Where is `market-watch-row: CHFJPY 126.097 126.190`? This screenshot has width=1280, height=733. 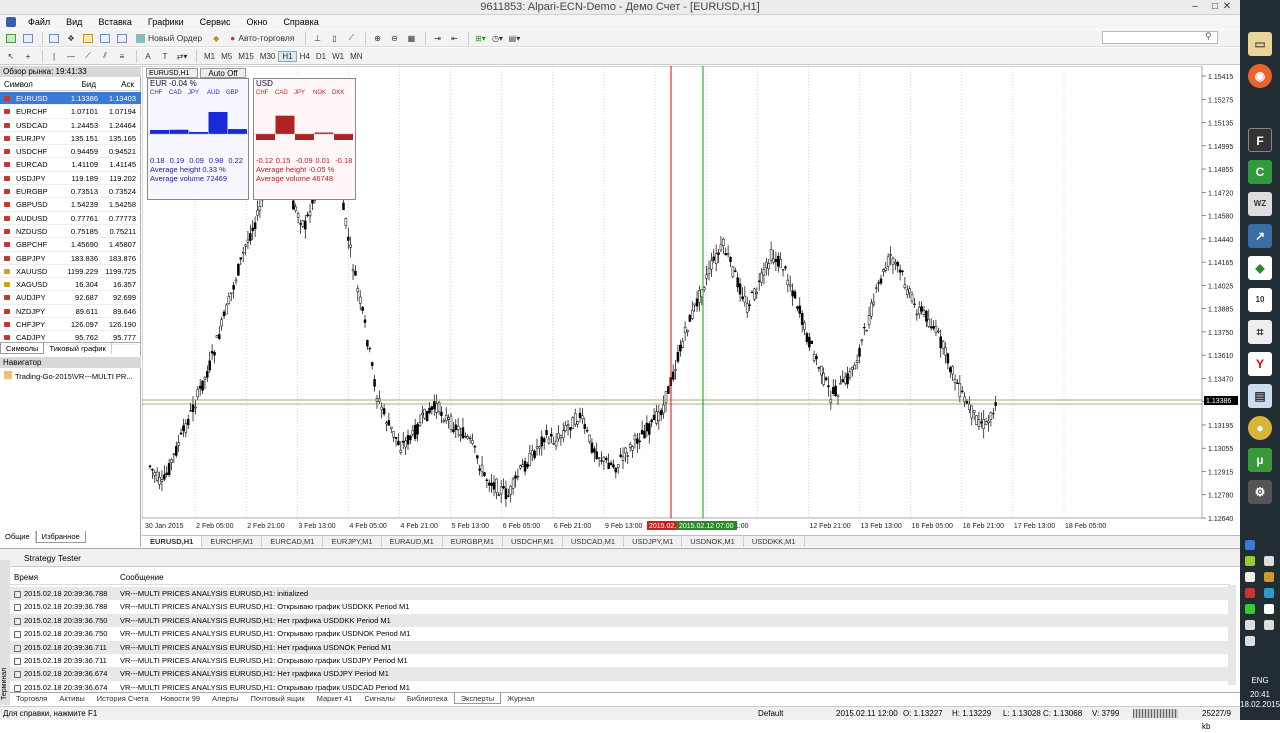
market-watch-row: CHFJPY 126.097 126.190 is located at coordinates (70, 325).